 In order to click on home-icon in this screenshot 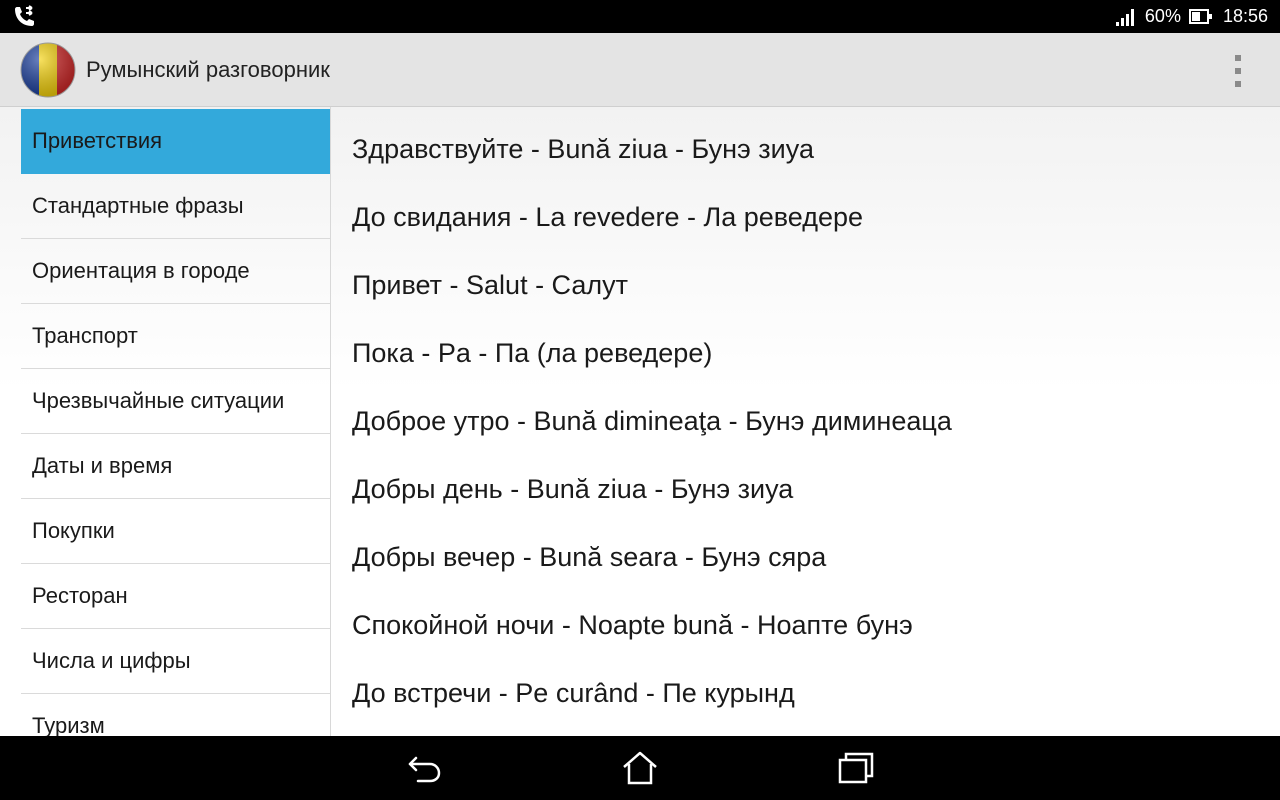, I will do `click(640, 768)`.